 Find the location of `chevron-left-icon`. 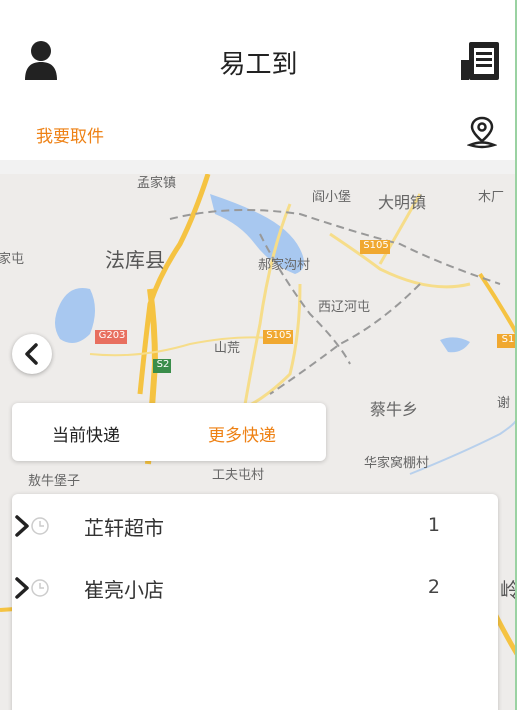

chevron-left-icon is located at coordinates (31, 354).